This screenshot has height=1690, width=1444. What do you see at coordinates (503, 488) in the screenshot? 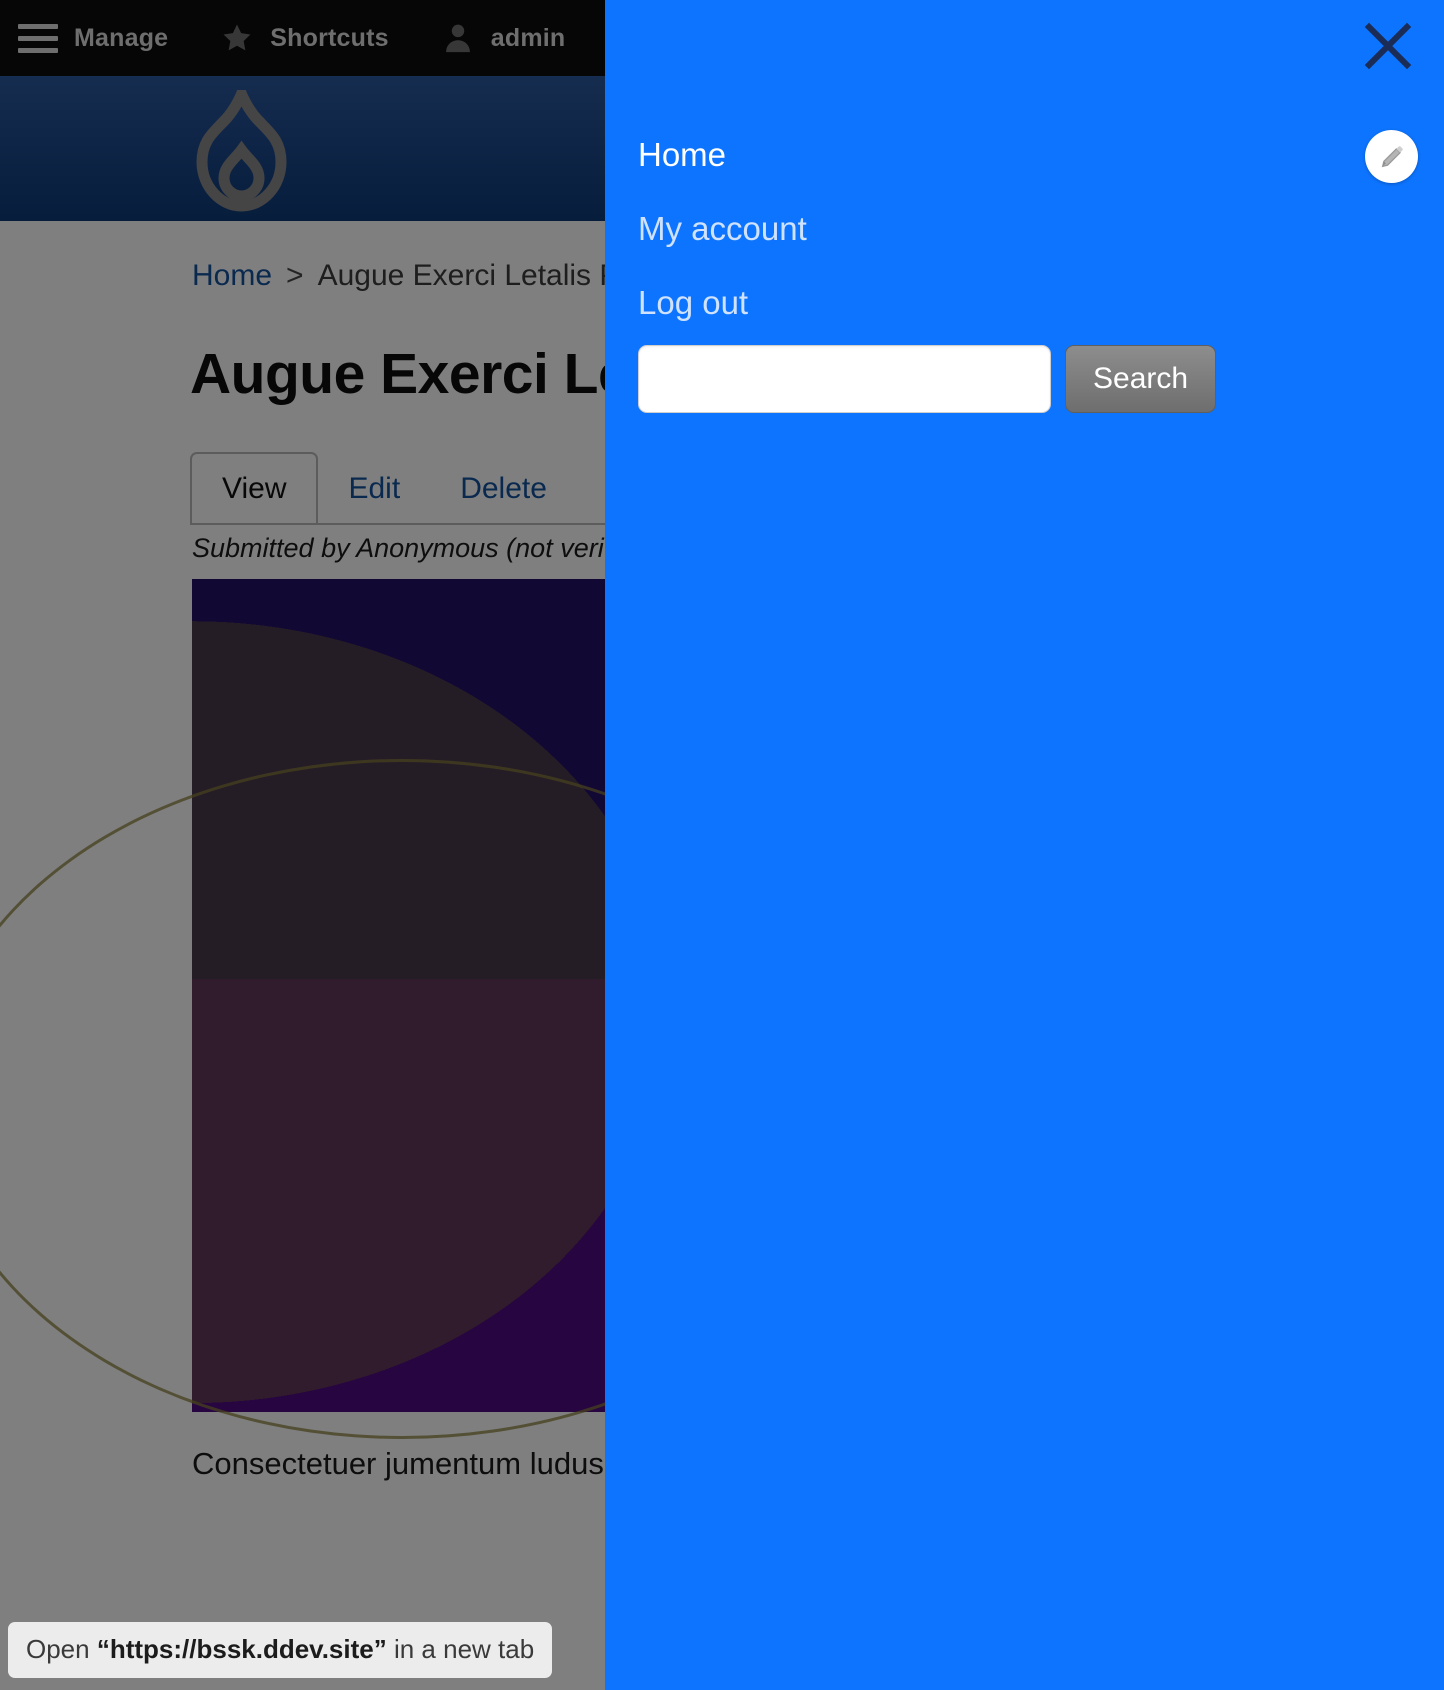
I see `tab-delete: Delete` at bounding box center [503, 488].